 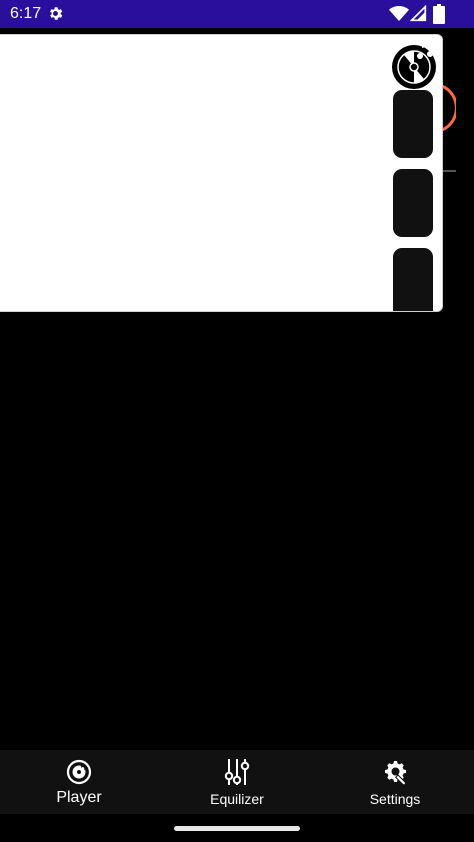 I want to click on nav-label-settings: Settings, so click(x=395, y=799).